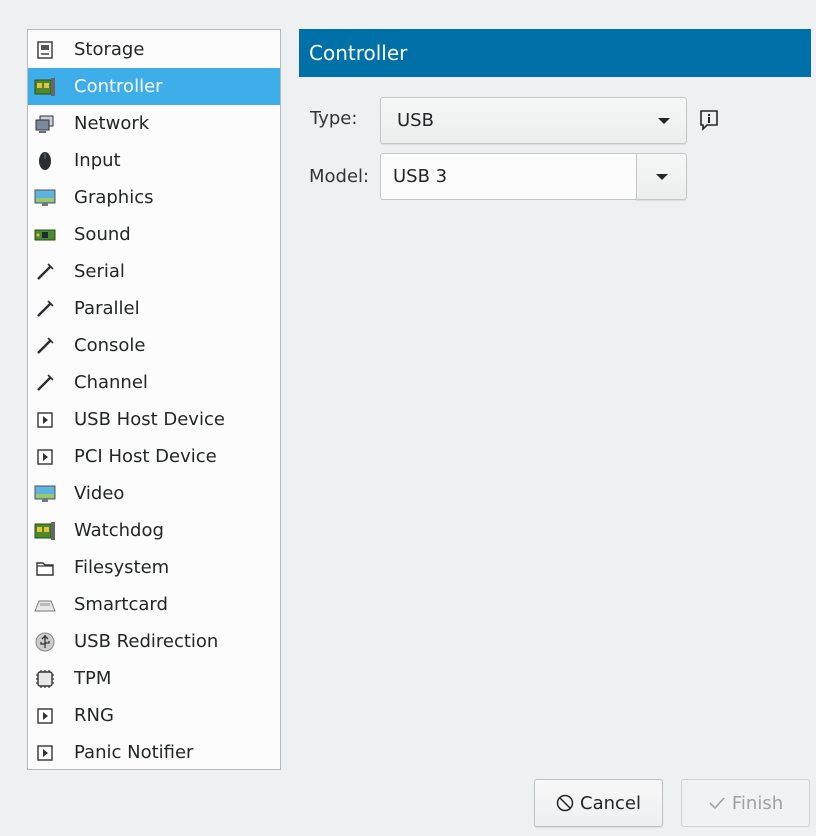 This screenshot has width=816, height=836. I want to click on sidebar-item-video: Video, so click(154, 493).